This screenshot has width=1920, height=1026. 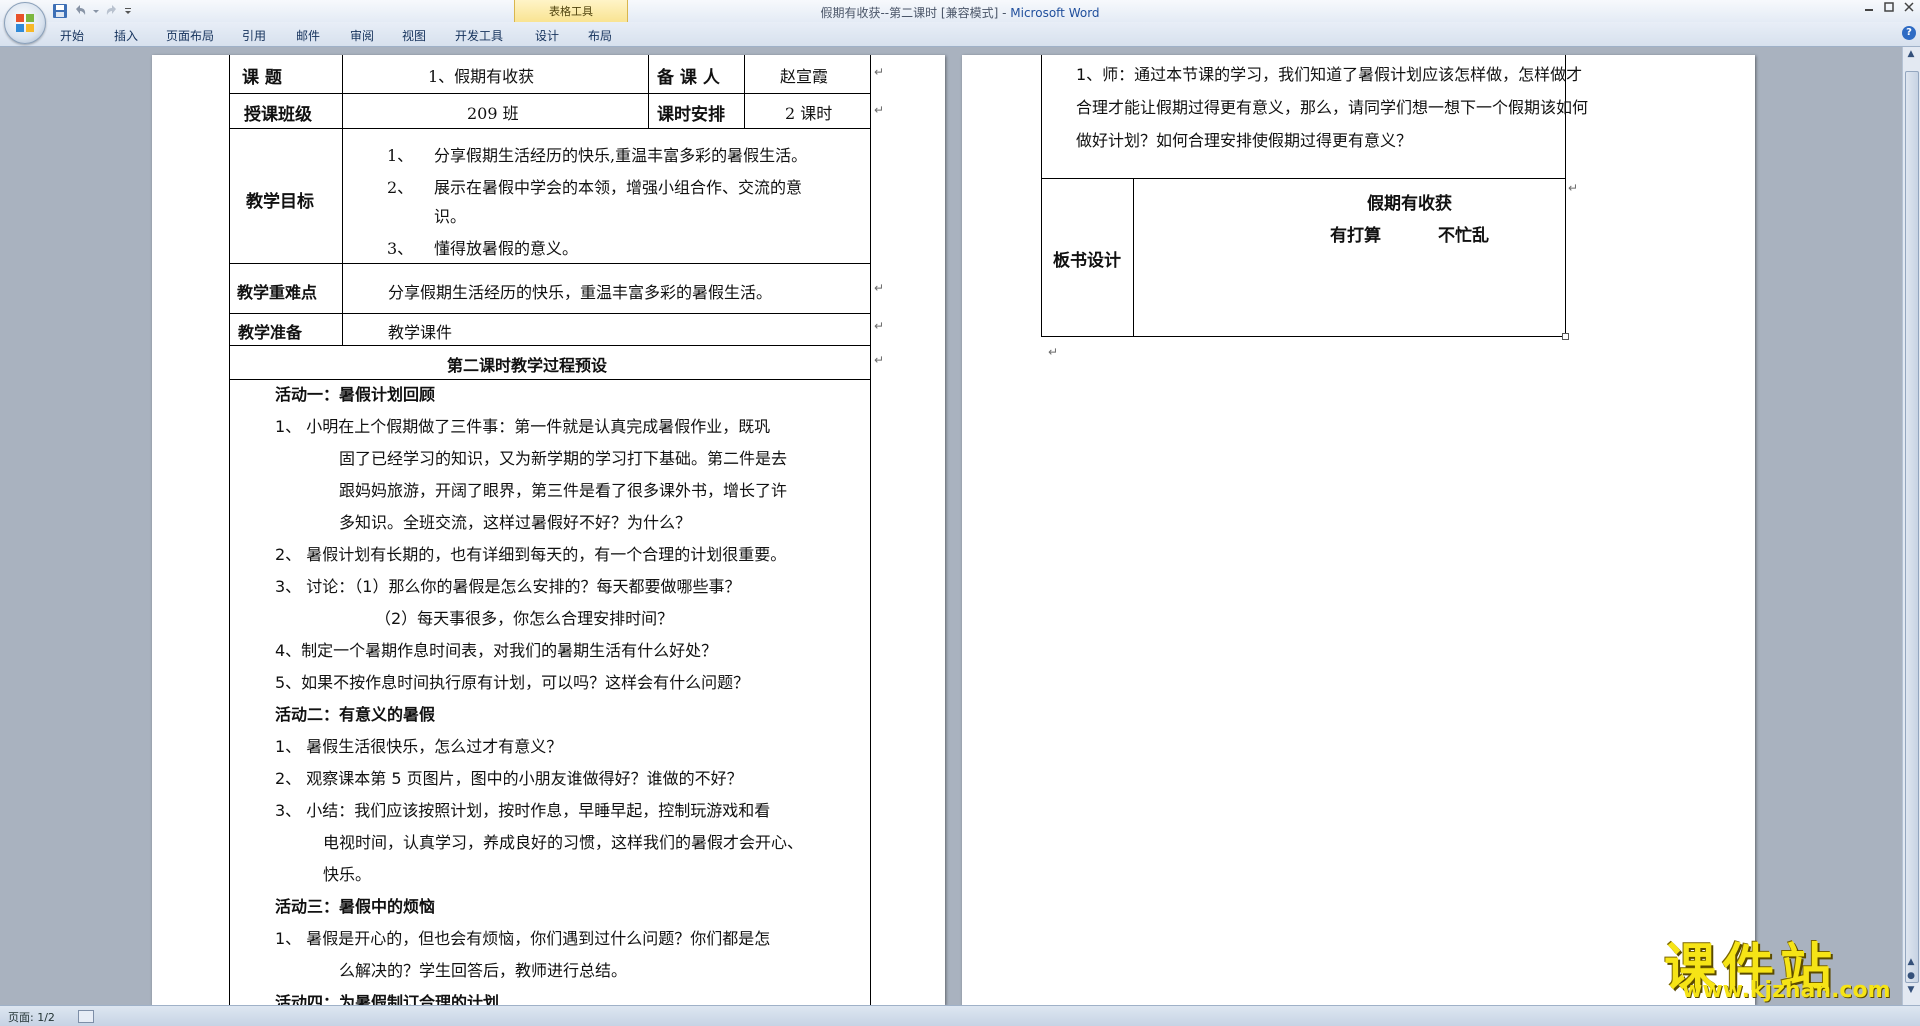 I want to click on vertical-scrollbar: ▲ ▲ ● ▼, so click(x=1911, y=526).